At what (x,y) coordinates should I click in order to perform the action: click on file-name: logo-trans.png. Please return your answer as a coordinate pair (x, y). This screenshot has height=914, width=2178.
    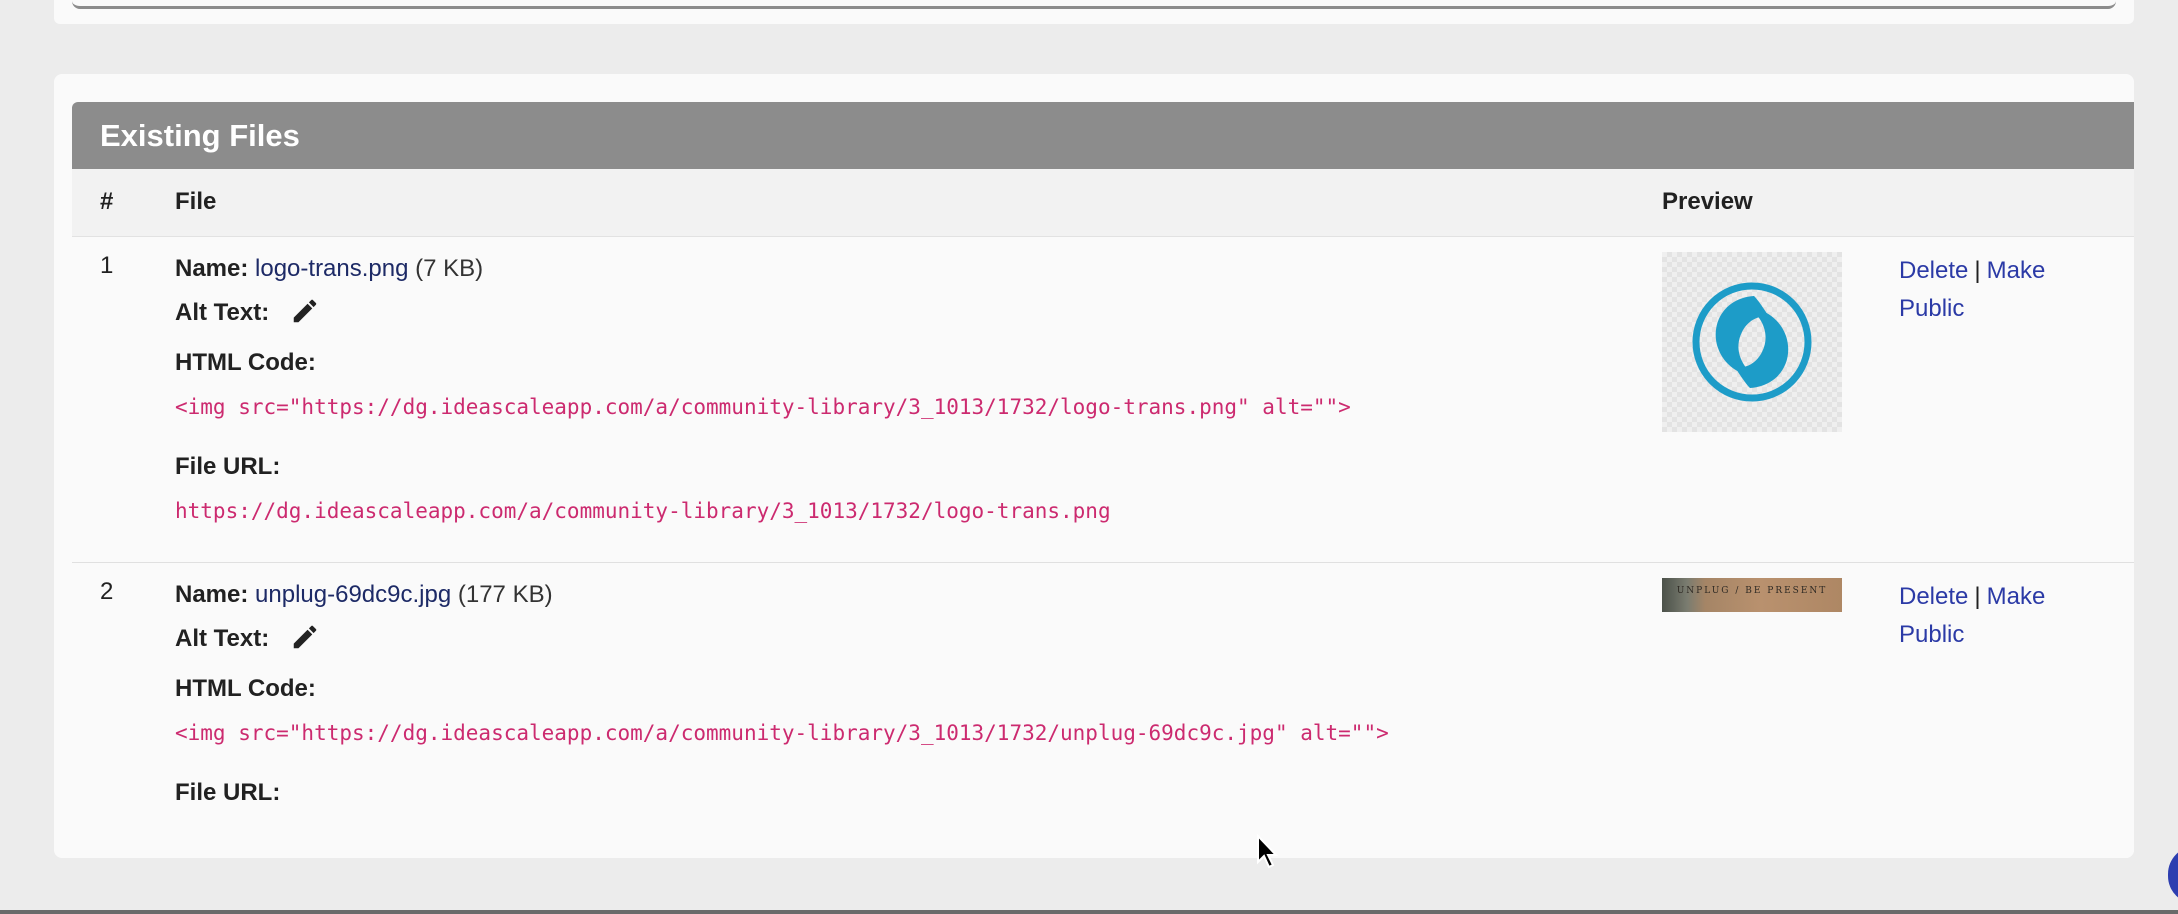
    Looking at the image, I should click on (332, 268).